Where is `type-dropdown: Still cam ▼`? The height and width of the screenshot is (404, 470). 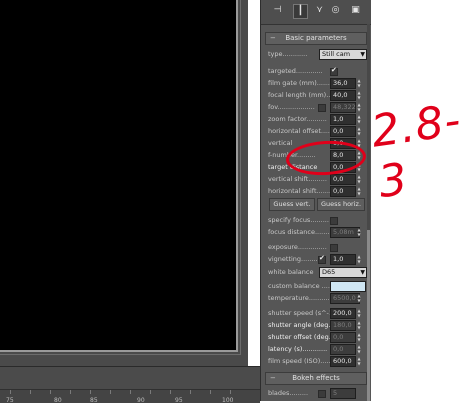 type-dropdown: Still cam ▼ is located at coordinates (343, 54).